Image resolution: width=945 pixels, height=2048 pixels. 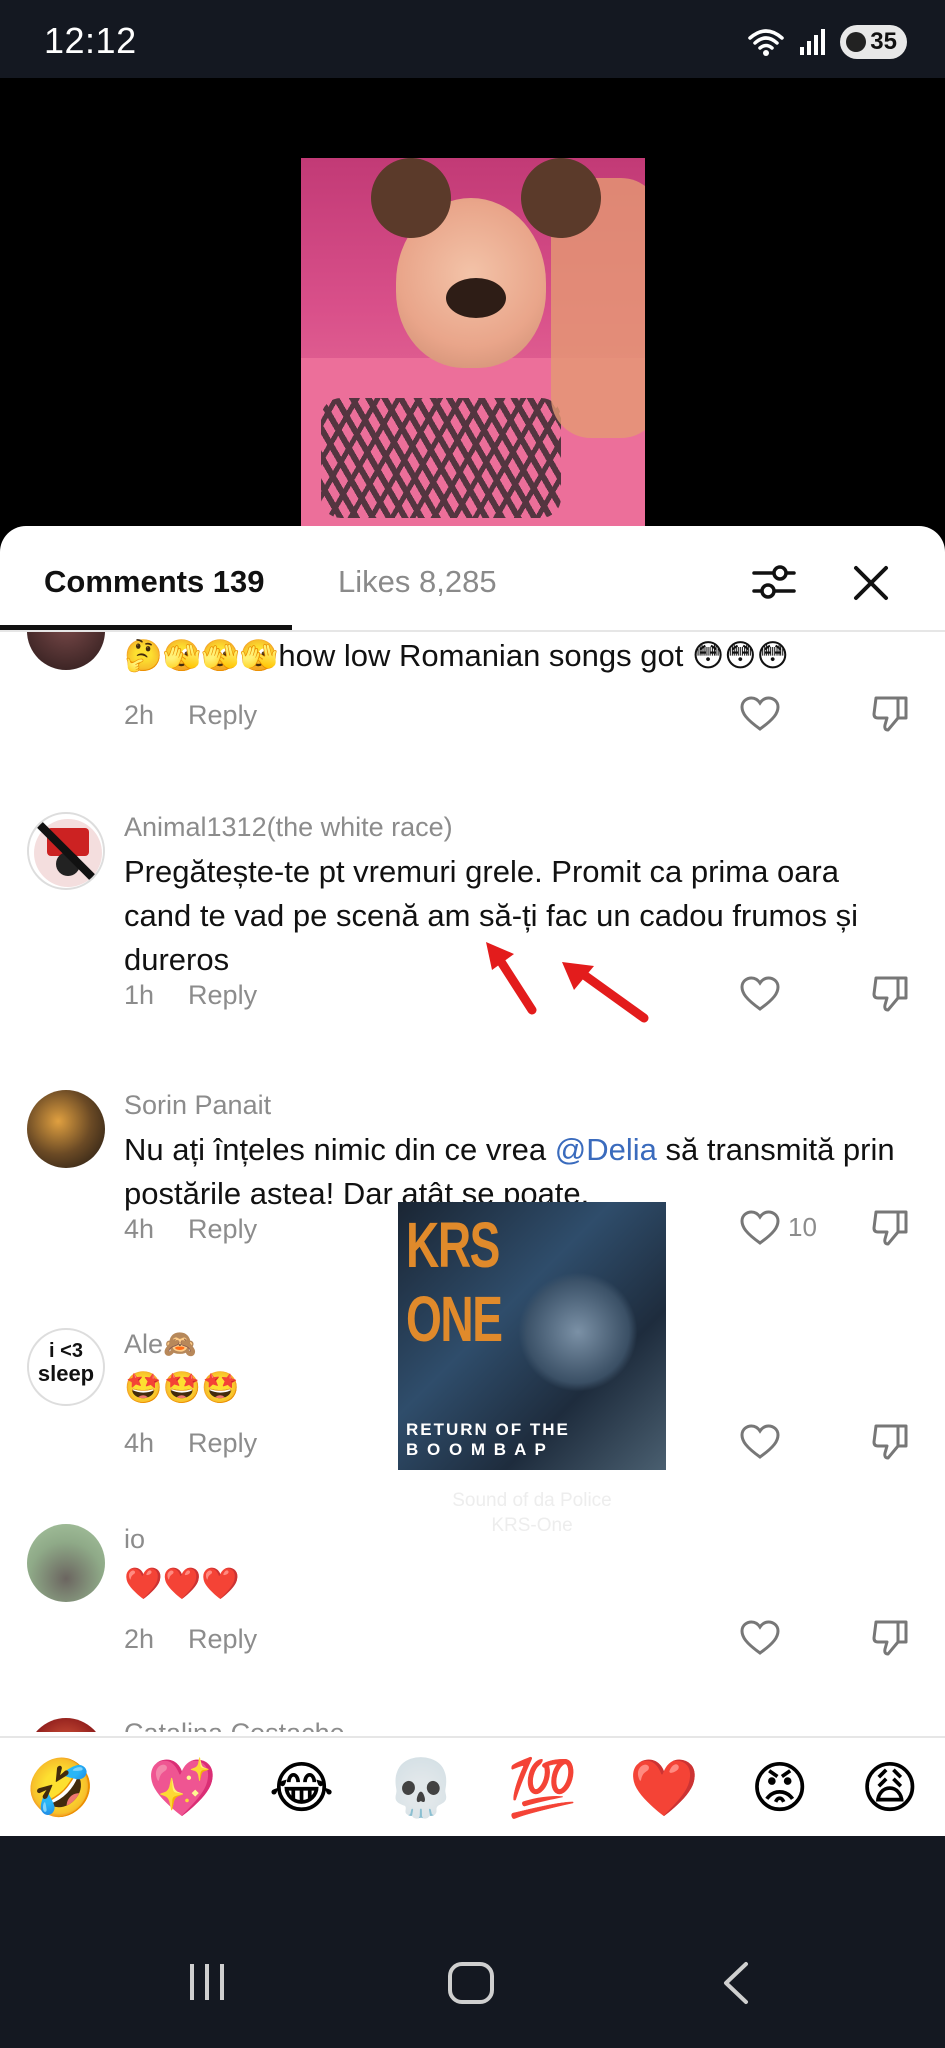 I want to click on like-count: 10, so click(x=802, y=1227).